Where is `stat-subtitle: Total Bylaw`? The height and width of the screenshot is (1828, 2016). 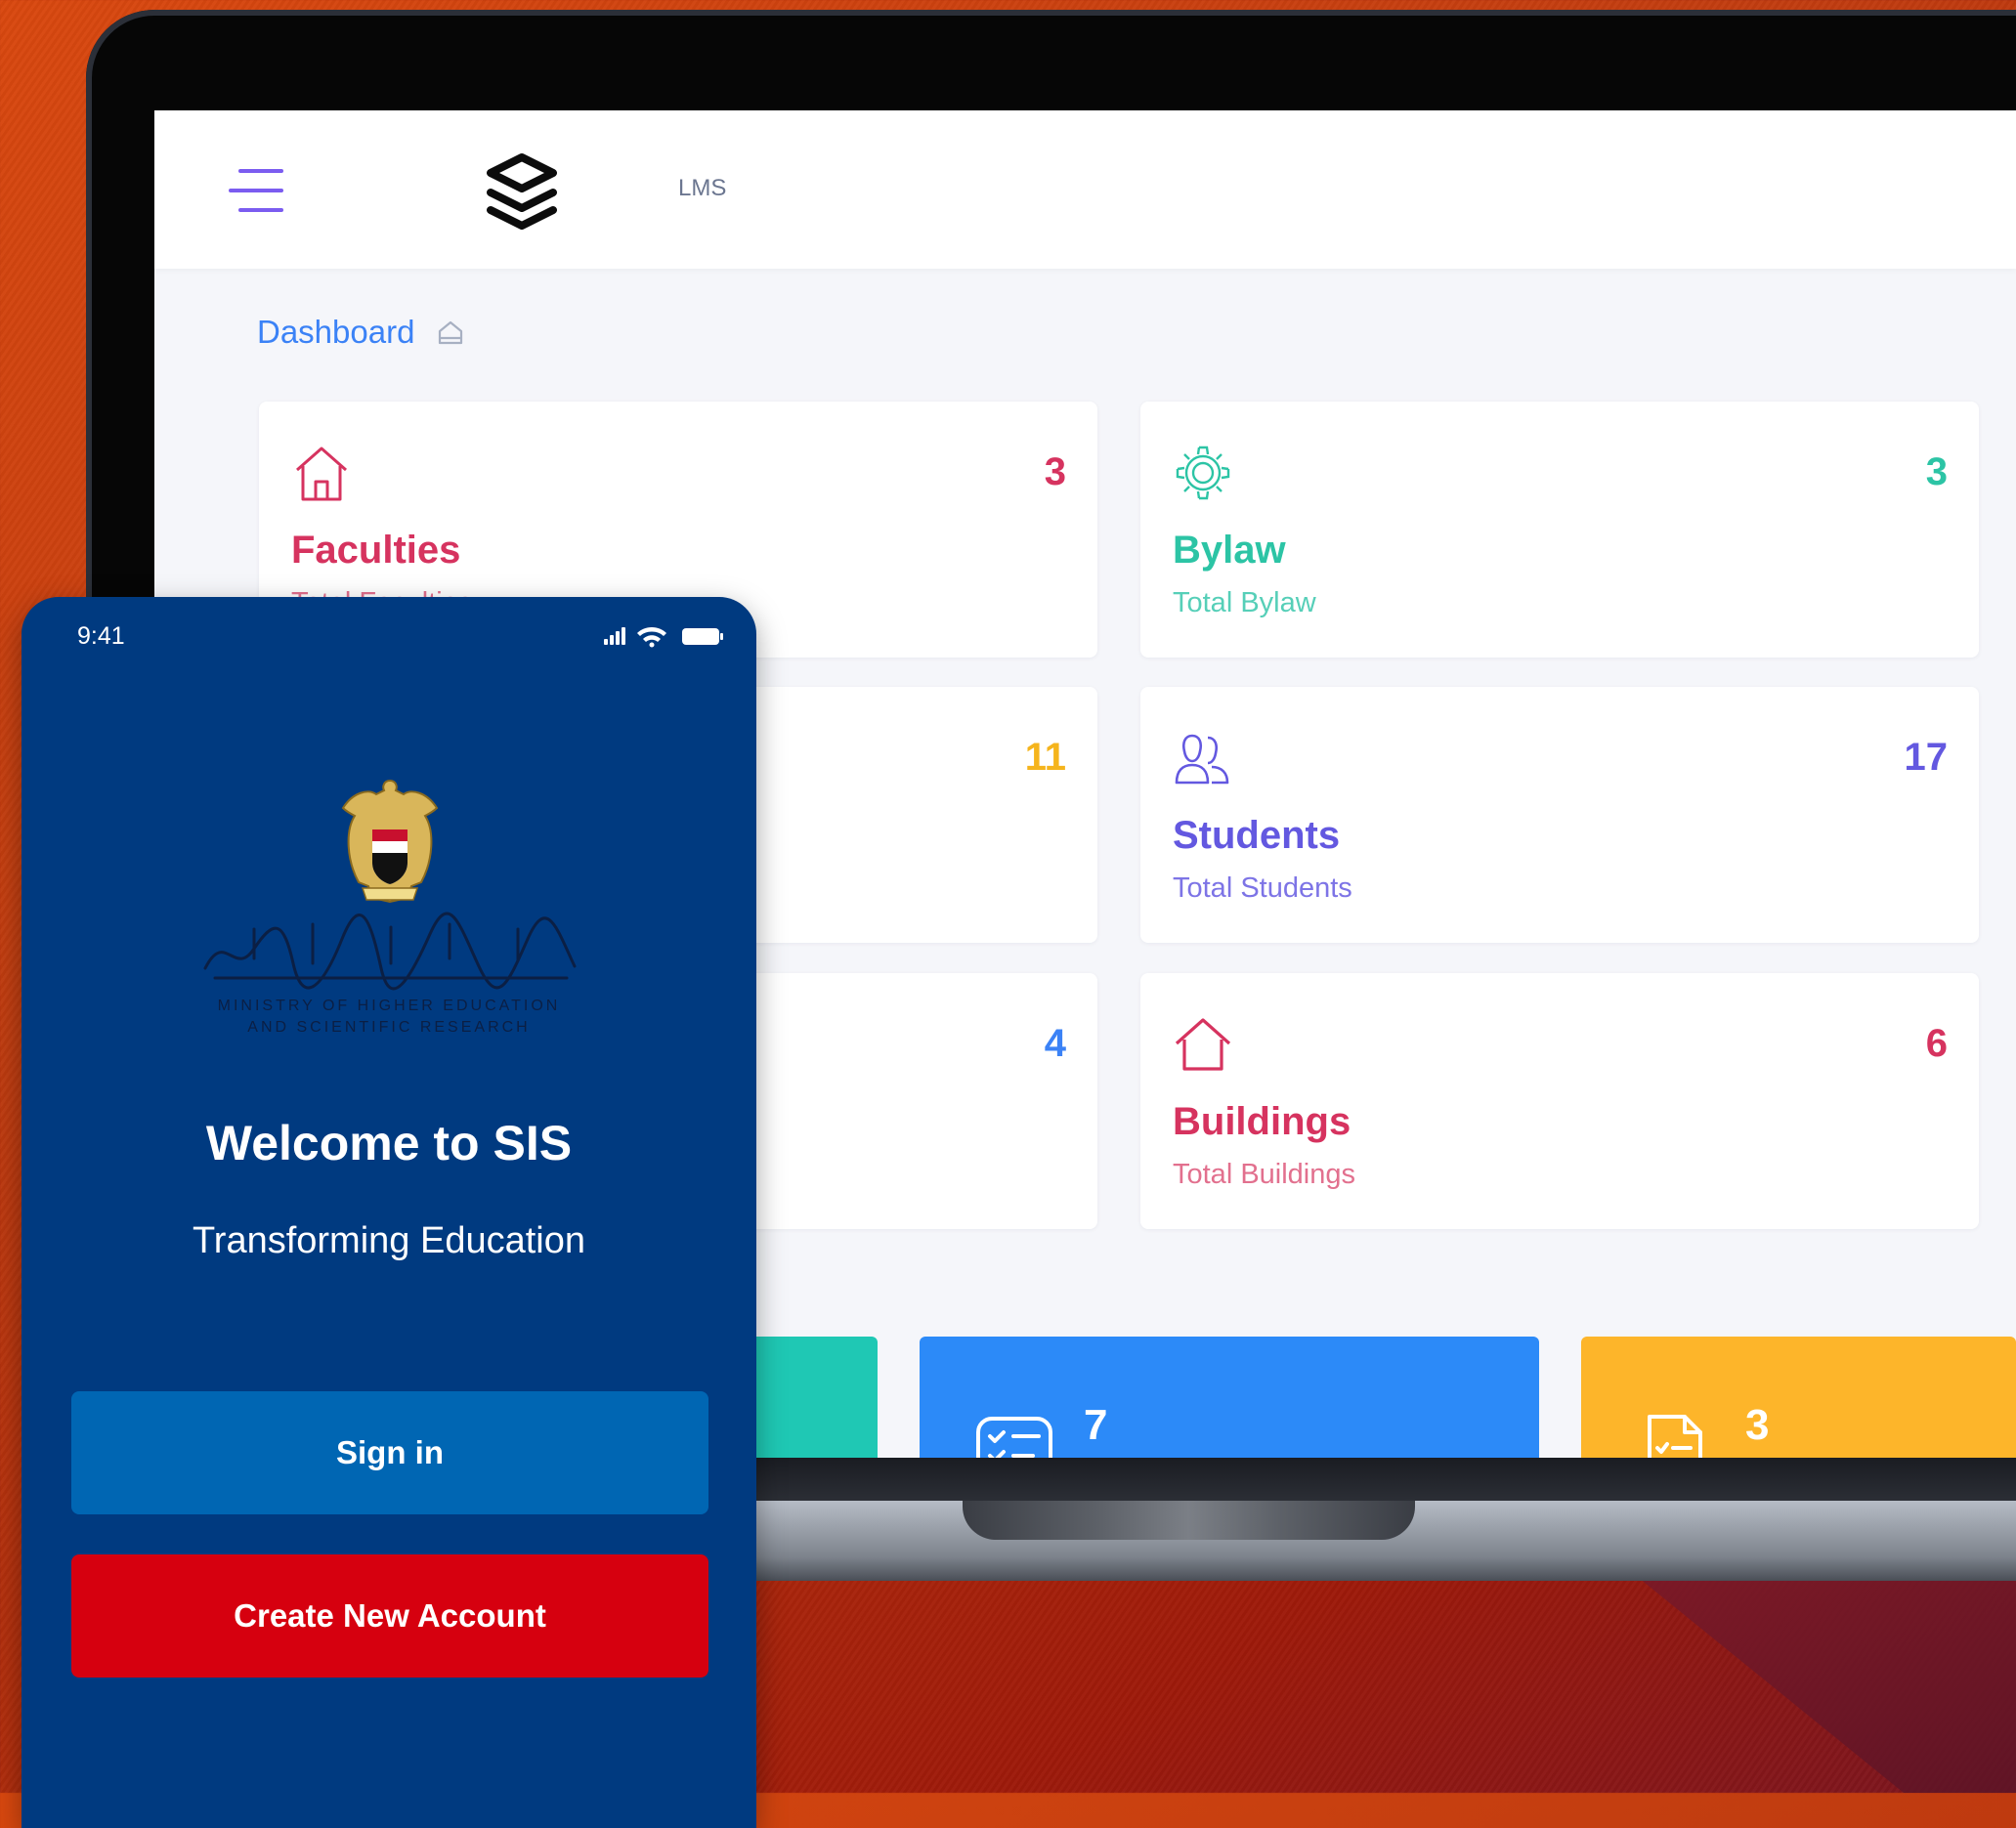
stat-subtitle: Total Bylaw is located at coordinates (1244, 603).